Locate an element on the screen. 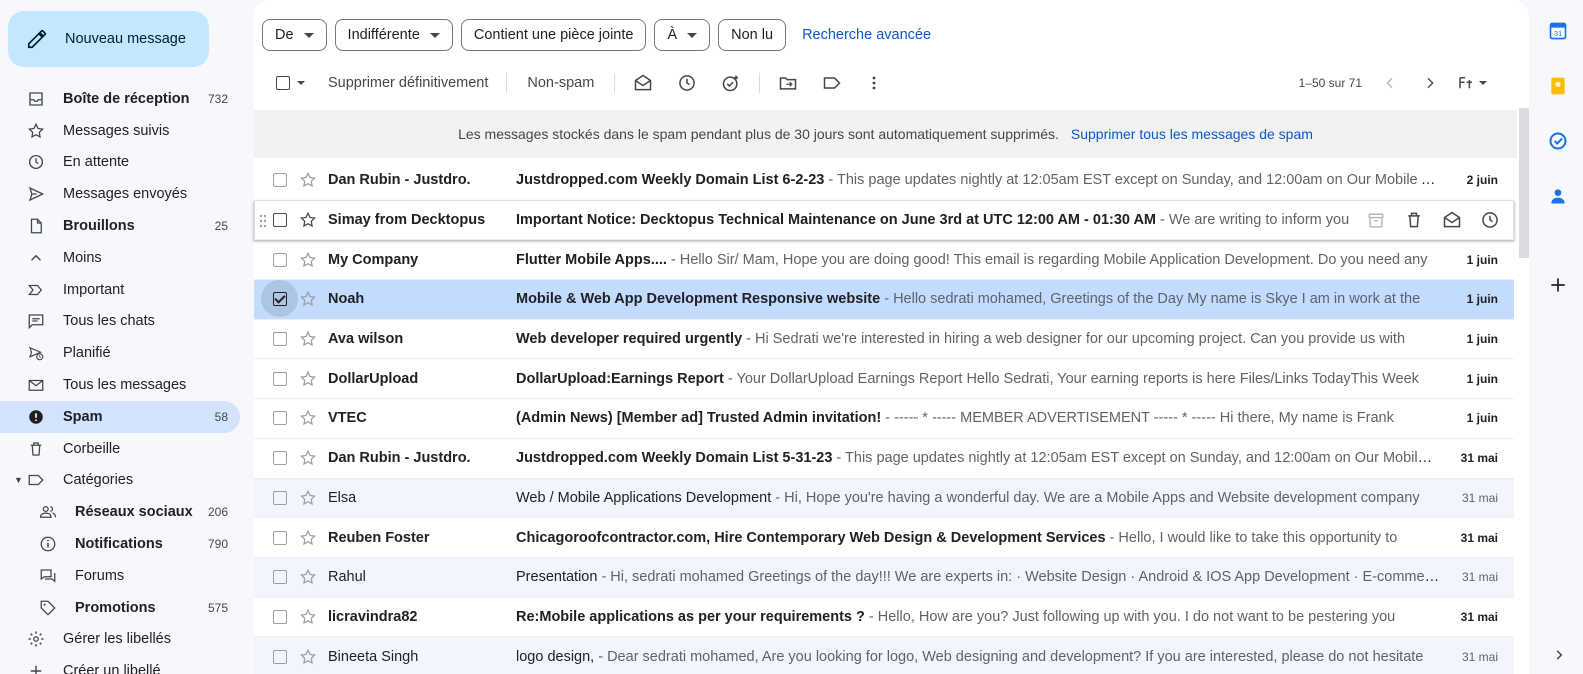 Image resolution: width=1583 pixels, height=674 pixels. sidebar-item-settings: Gérer les libellés is located at coordinates (120, 640).